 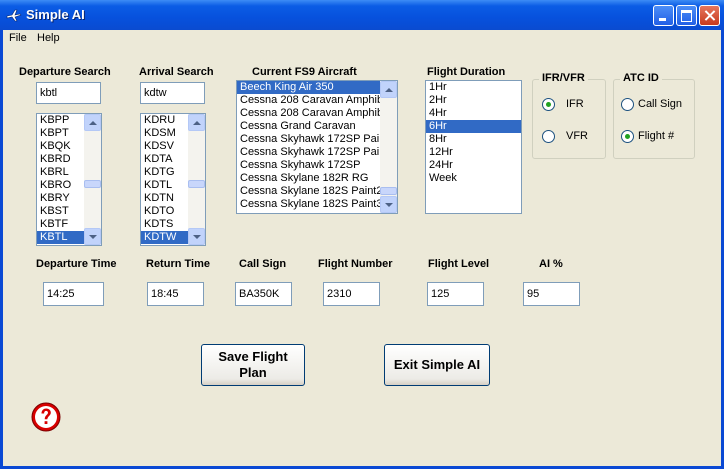 I want to click on arrival-scrollbar, so click(x=196, y=179).